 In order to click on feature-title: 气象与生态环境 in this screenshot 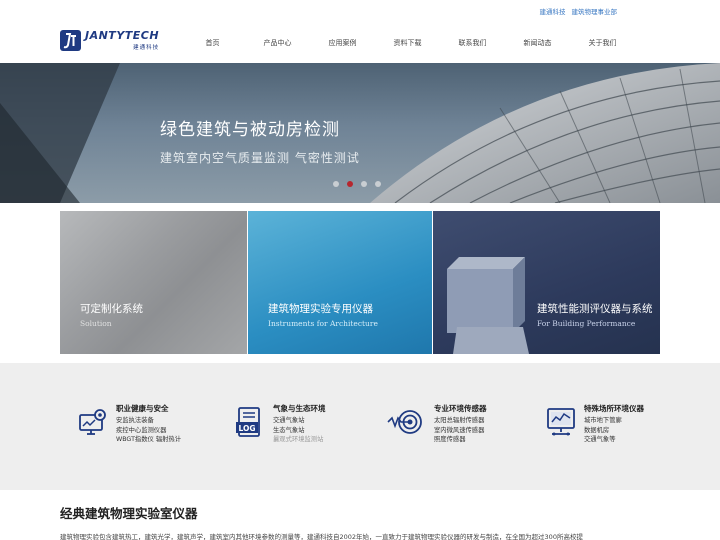, I will do `click(299, 408)`.